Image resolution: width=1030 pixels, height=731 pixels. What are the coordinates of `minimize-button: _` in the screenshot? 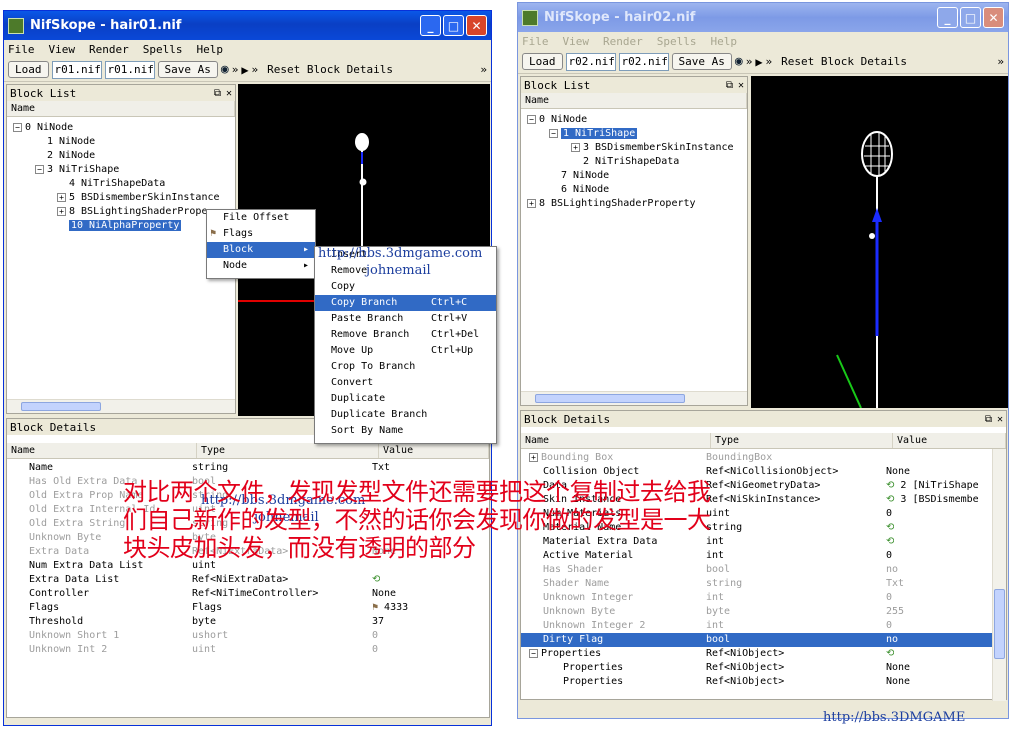 It's located at (947, 17).